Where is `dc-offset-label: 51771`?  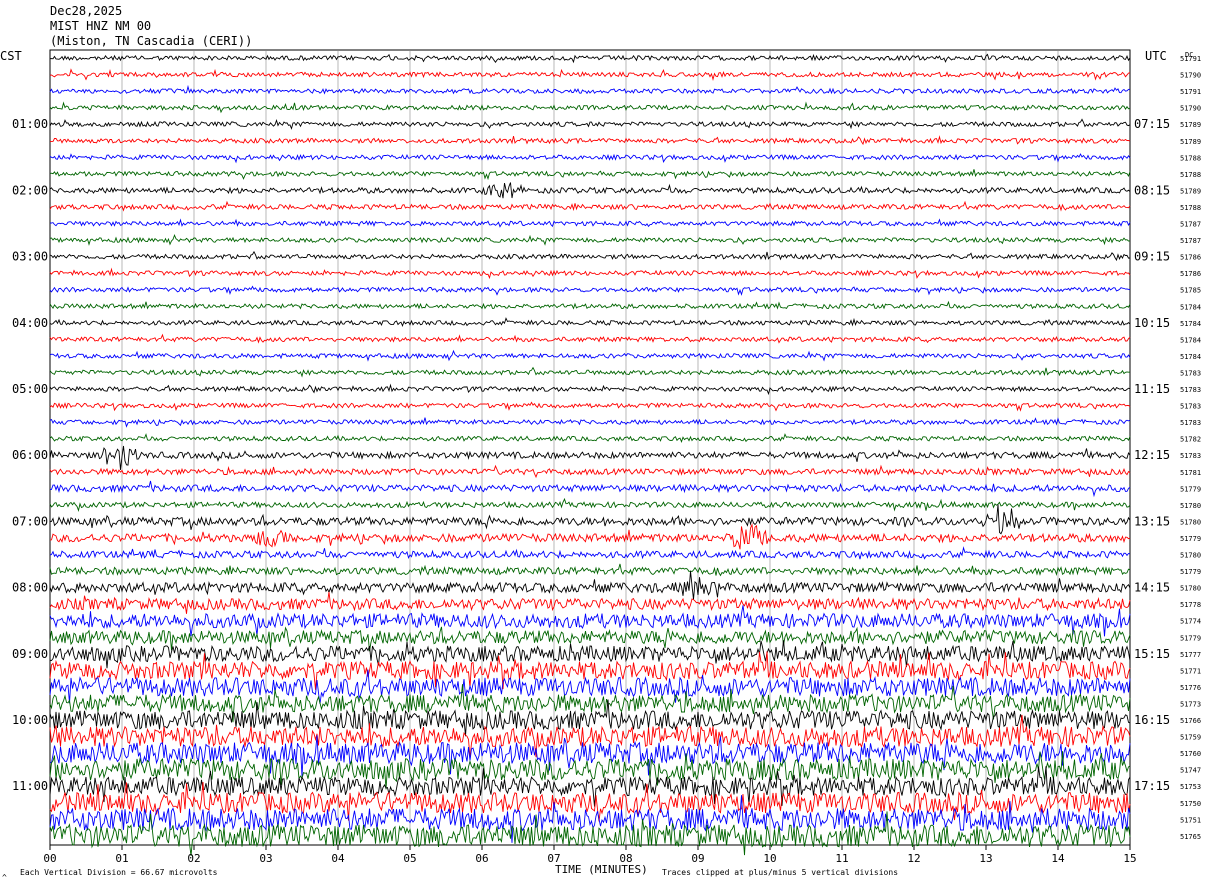
dc-offset-label: 51771 is located at coordinates (1190, 671).